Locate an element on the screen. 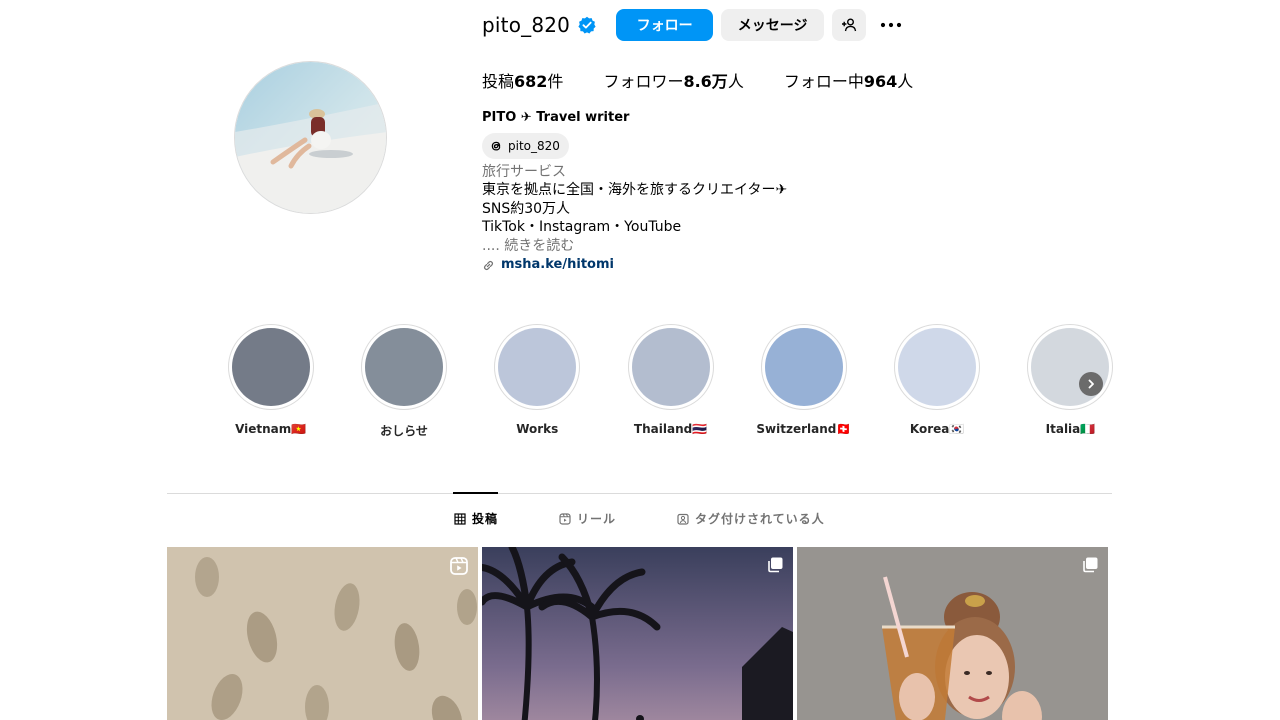 This screenshot has width=1280, height=720. tab-reels: リール is located at coordinates (587, 518).